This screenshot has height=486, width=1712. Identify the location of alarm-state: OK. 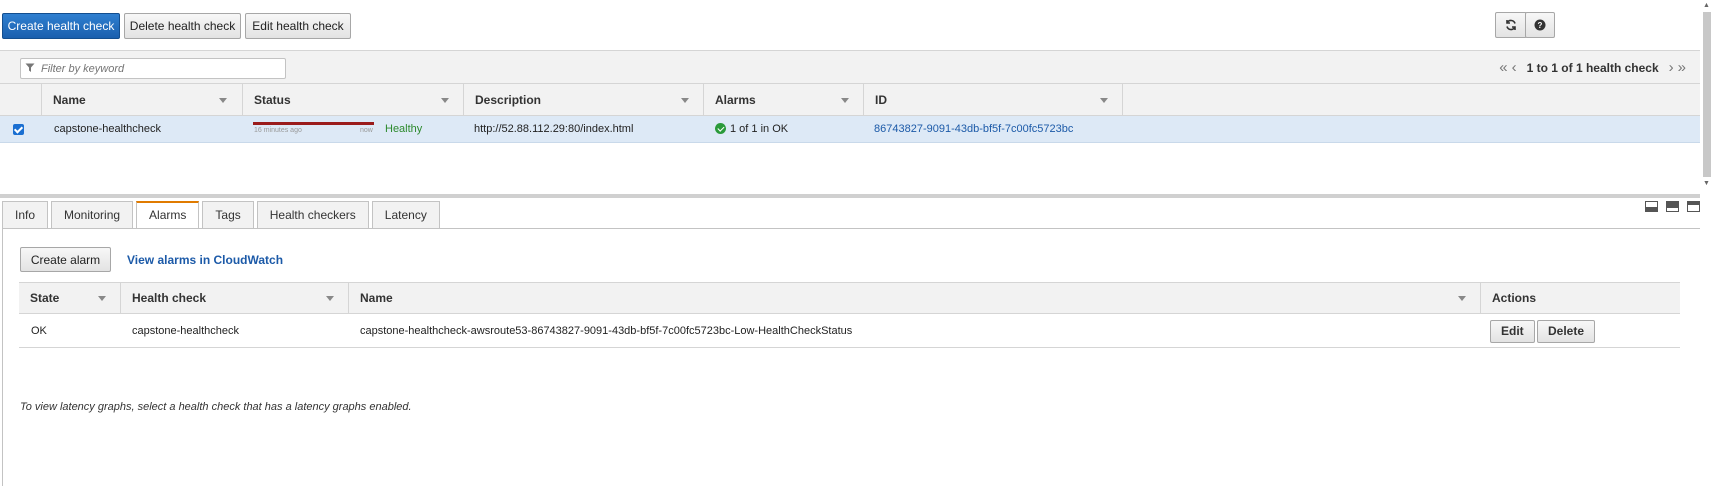
(39, 331).